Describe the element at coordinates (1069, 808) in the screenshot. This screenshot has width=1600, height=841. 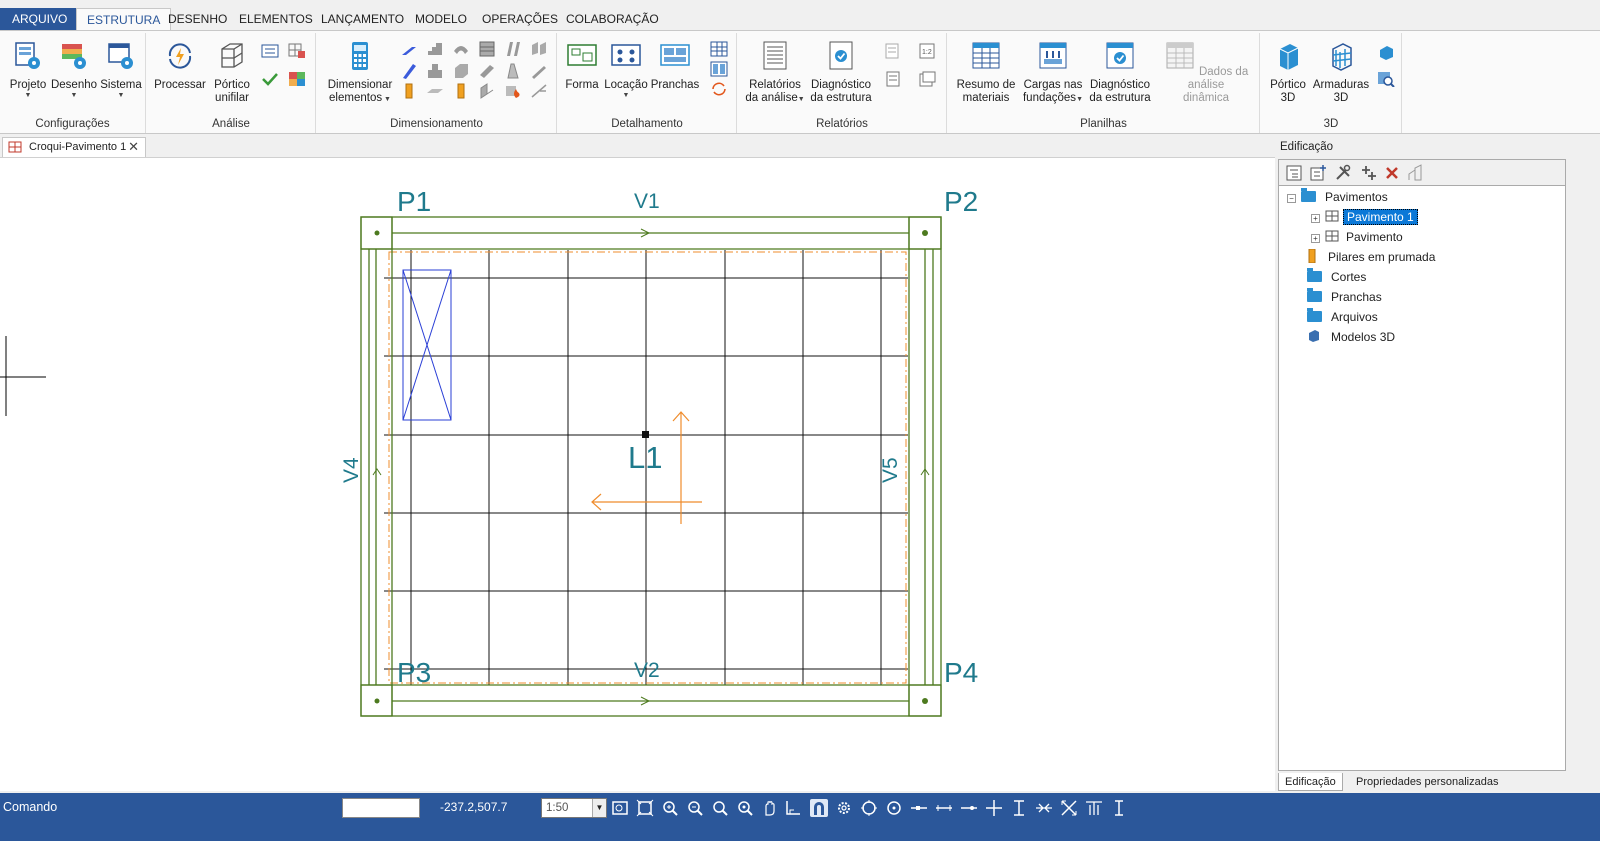
I see `cross-snap-icon` at that location.